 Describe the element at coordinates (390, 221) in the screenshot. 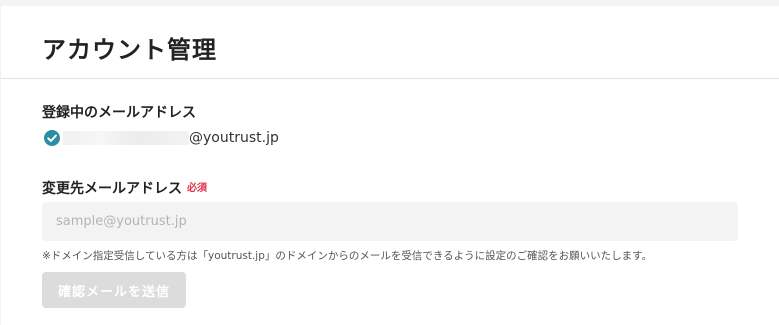

I see `new-email-input` at that location.